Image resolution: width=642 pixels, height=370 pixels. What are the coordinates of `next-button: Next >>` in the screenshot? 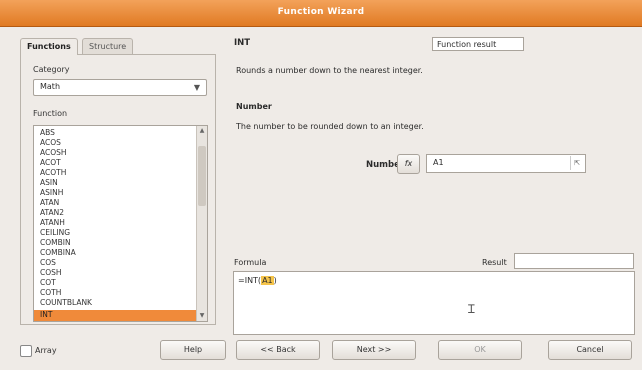 It's located at (374, 350).